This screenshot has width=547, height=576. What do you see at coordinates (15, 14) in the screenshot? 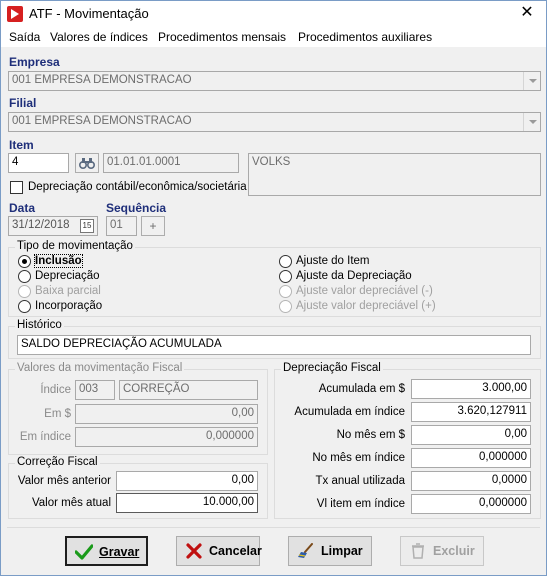
I see `app-icon` at bounding box center [15, 14].